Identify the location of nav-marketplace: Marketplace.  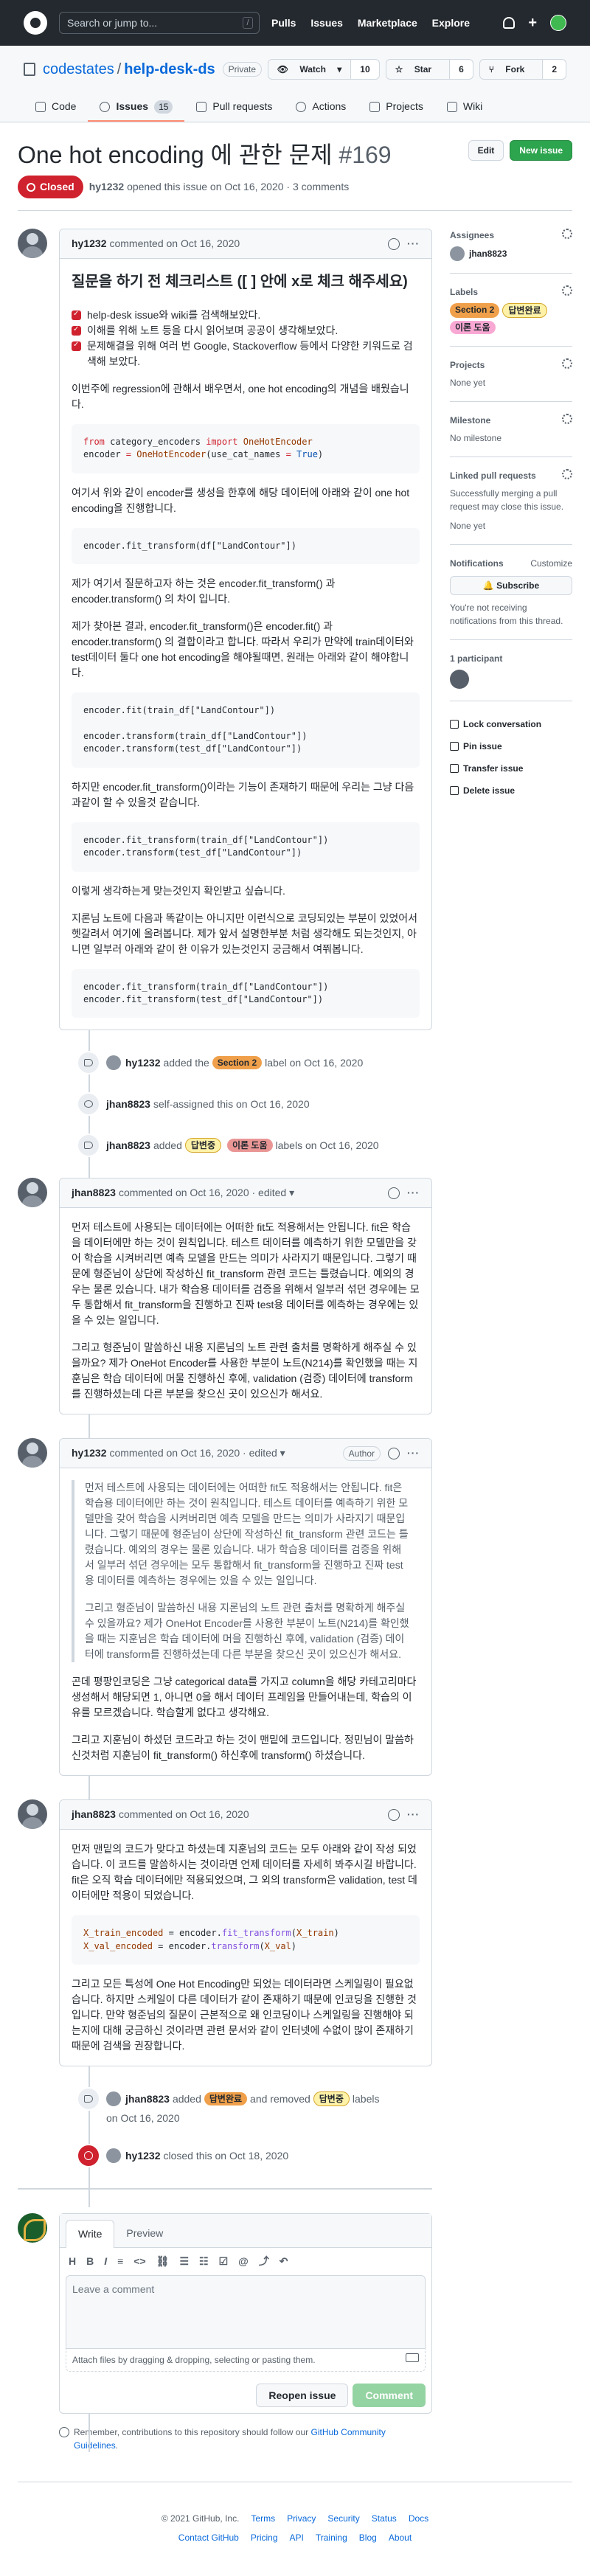
(387, 23).